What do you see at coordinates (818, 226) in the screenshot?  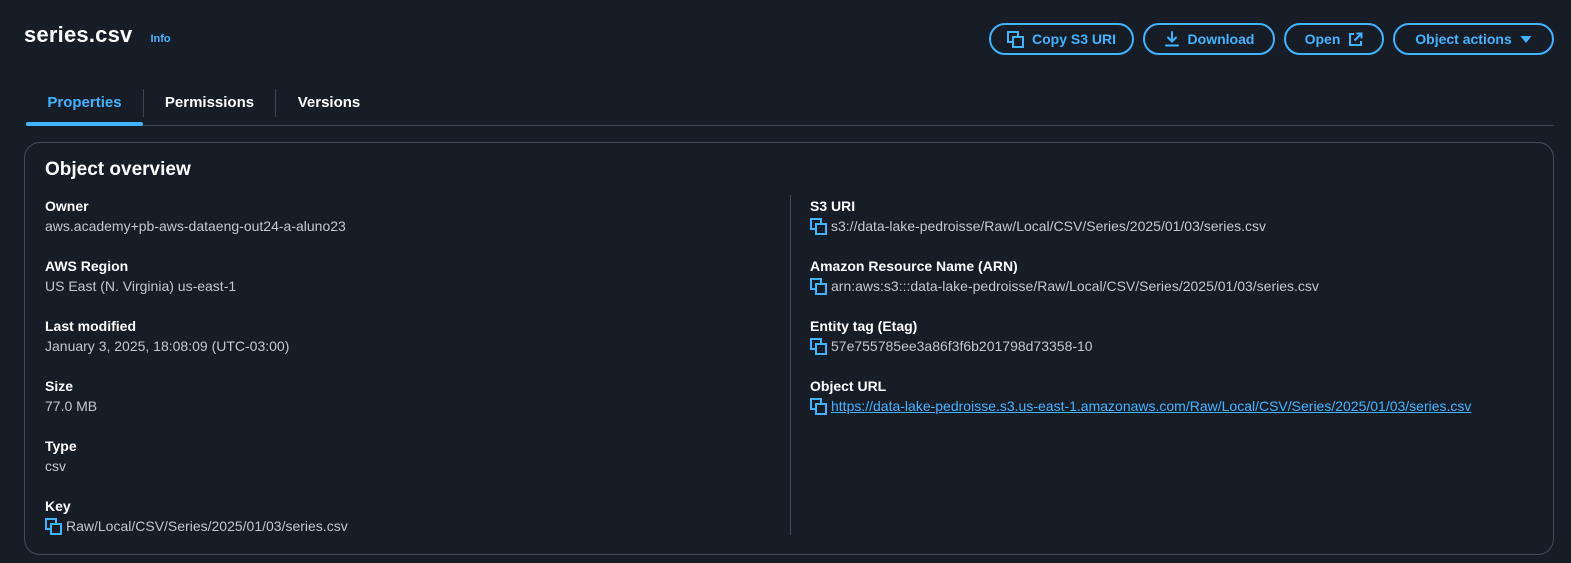 I see `copy-s3-uri-icon` at bounding box center [818, 226].